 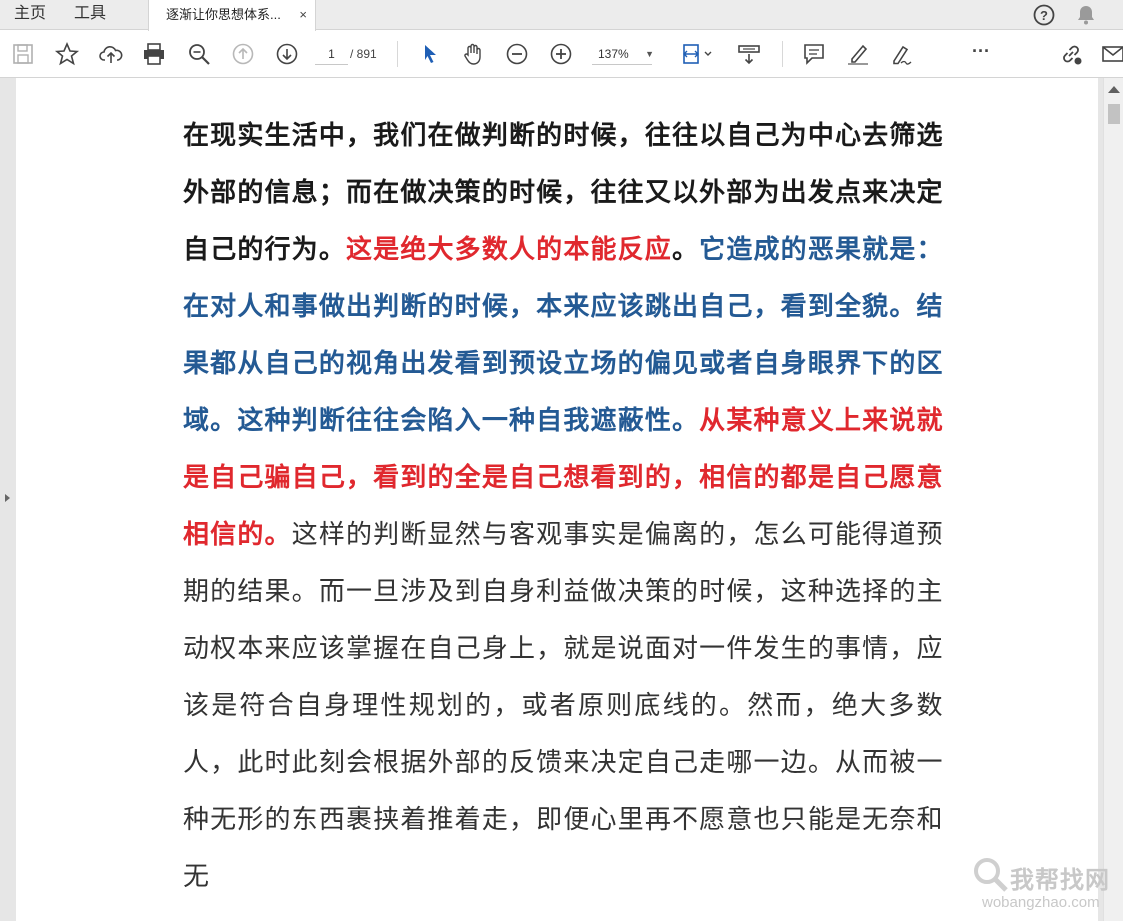 What do you see at coordinates (517, 54) in the screenshot?
I see `zoom-out-icon` at bounding box center [517, 54].